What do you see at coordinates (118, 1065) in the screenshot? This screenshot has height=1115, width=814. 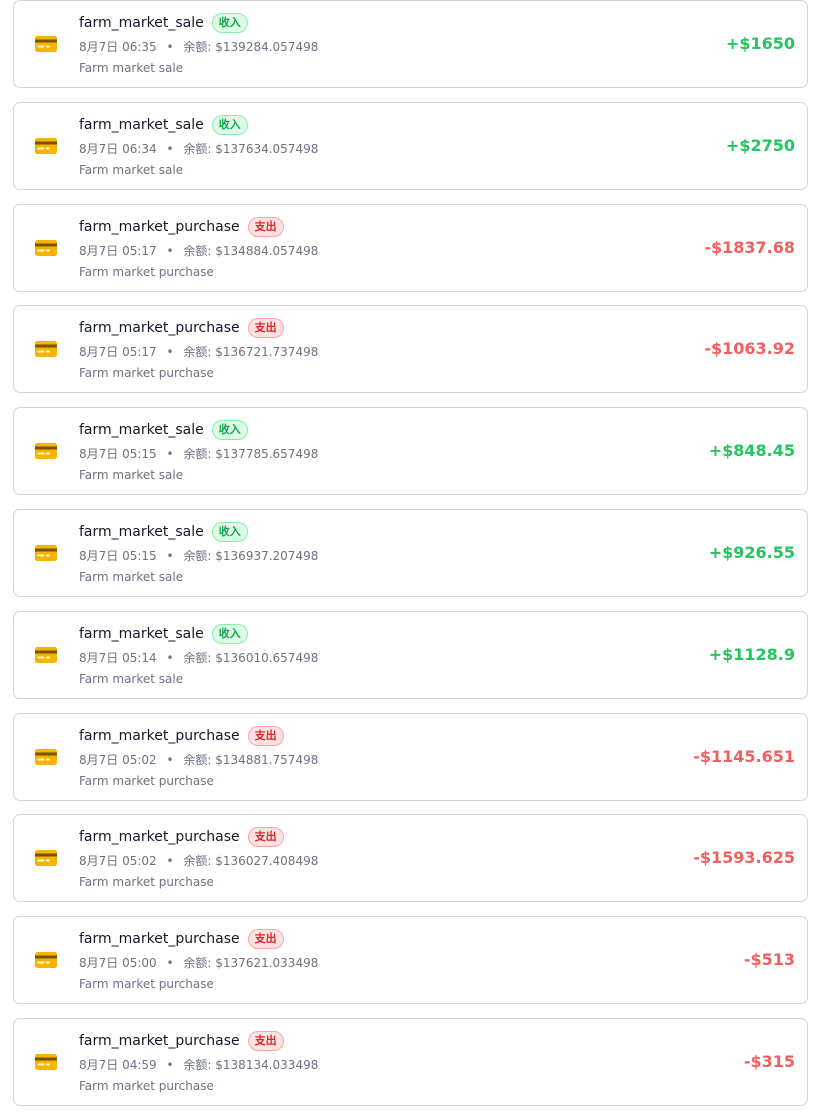 I see `transaction-time: 8月7日 04:59` at bounding box center [118, 1065].